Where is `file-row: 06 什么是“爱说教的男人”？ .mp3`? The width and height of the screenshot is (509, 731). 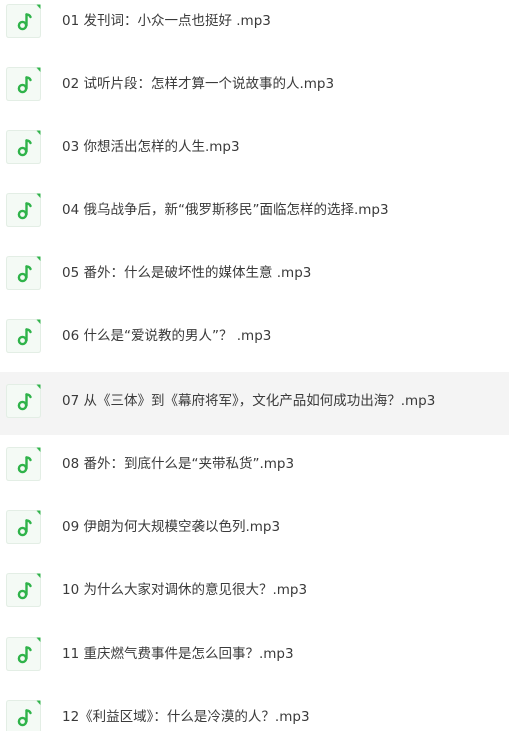
file-row: 06 什么是“爱说教的男人”？ .mp3 is located at coordinates (254, 338).